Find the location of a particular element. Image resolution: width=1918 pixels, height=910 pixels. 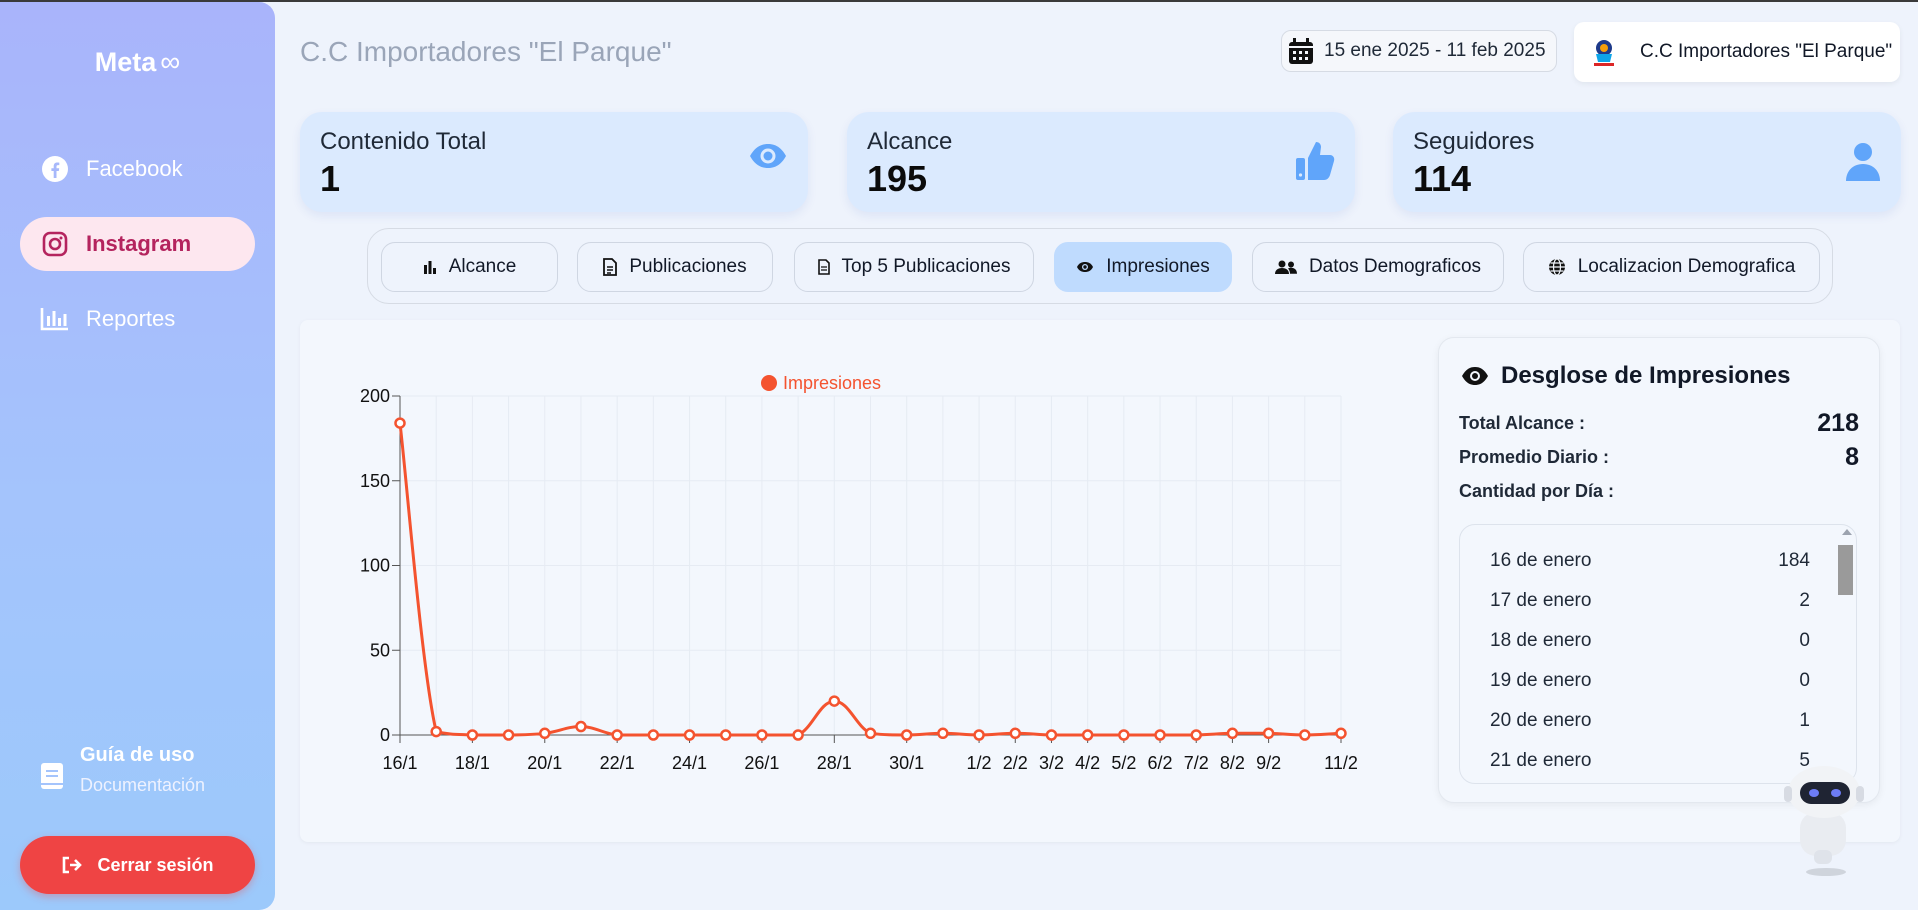

scroll-up-arrow-icon is located at coordinates (1847, 532).